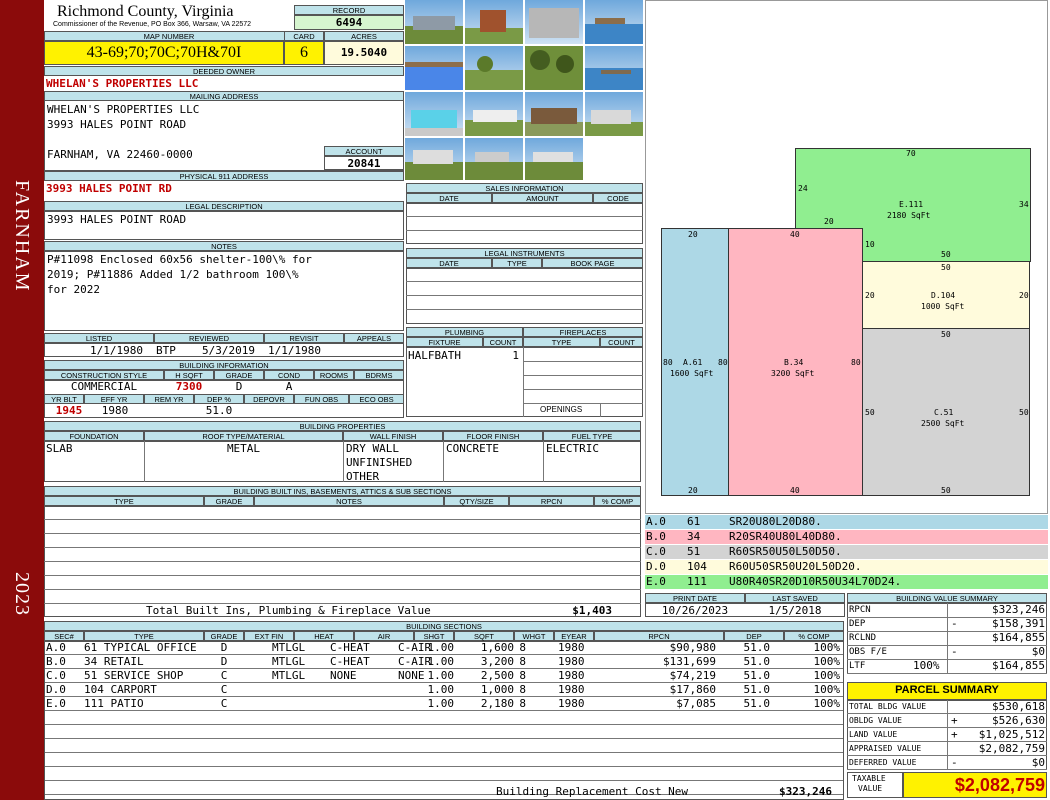  What do you see at coordinates (363, 476) in the screenshot?
I see `wall-finish-3: OTHER` at bounding box center [363, 476].